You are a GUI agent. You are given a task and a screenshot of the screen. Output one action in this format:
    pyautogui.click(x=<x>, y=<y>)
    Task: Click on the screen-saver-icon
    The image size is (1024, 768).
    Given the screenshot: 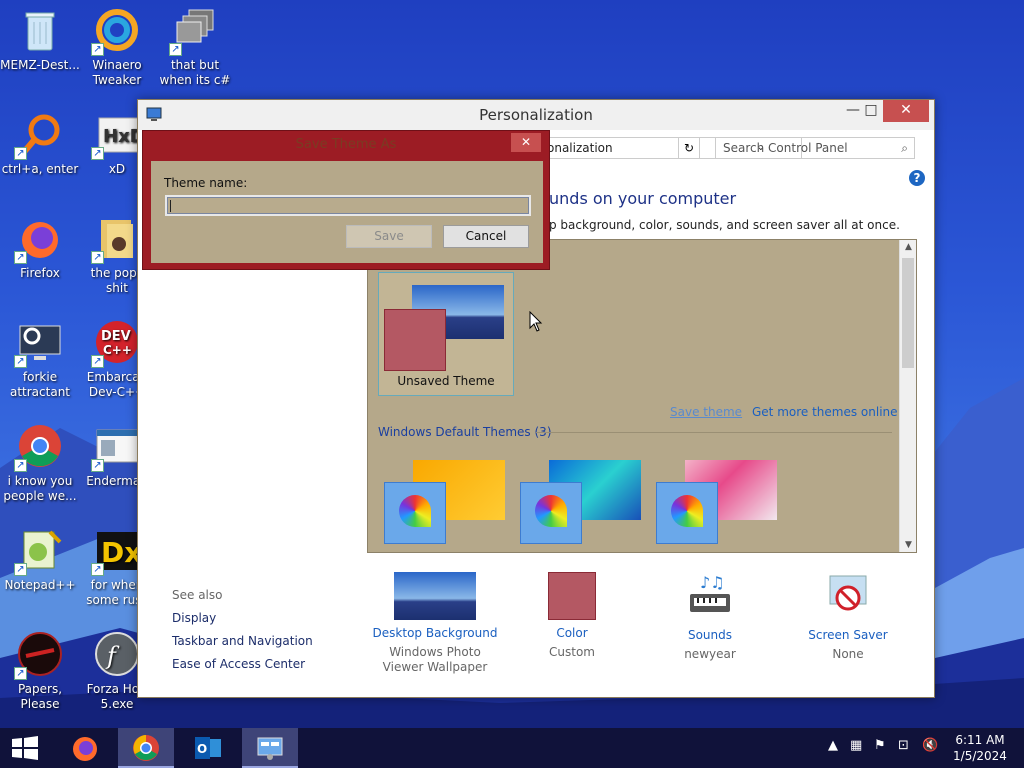 What is the action you would take?
    pyautogui.click(x=848, y=597)
    